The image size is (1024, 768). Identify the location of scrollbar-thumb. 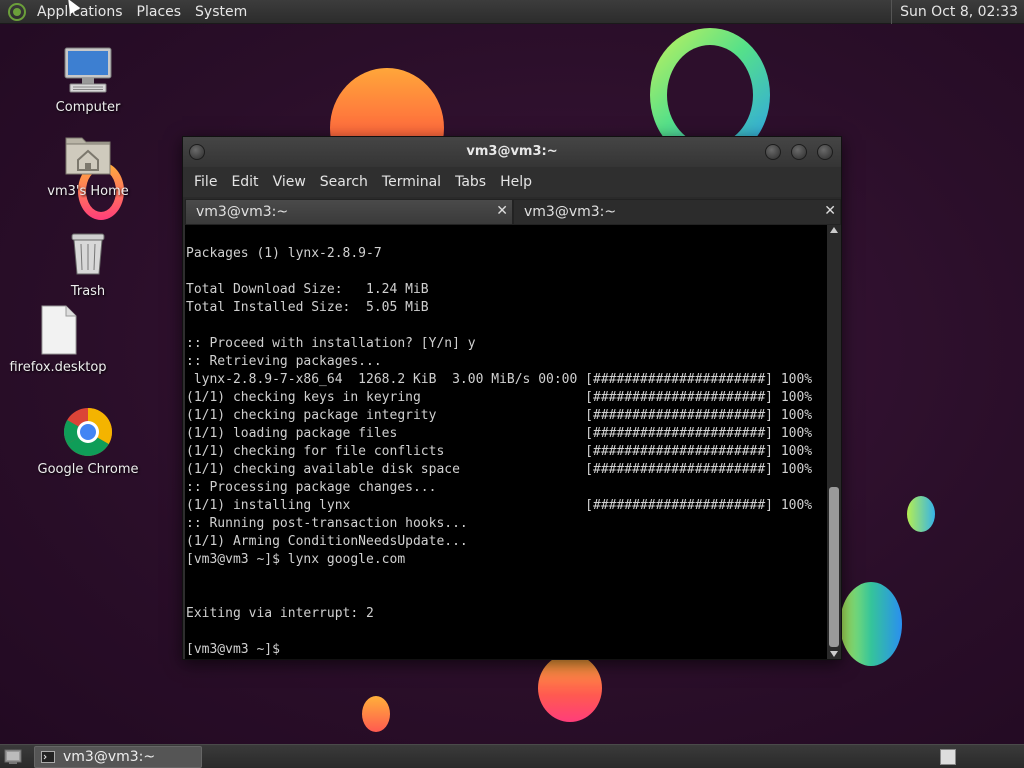
(834, 567).